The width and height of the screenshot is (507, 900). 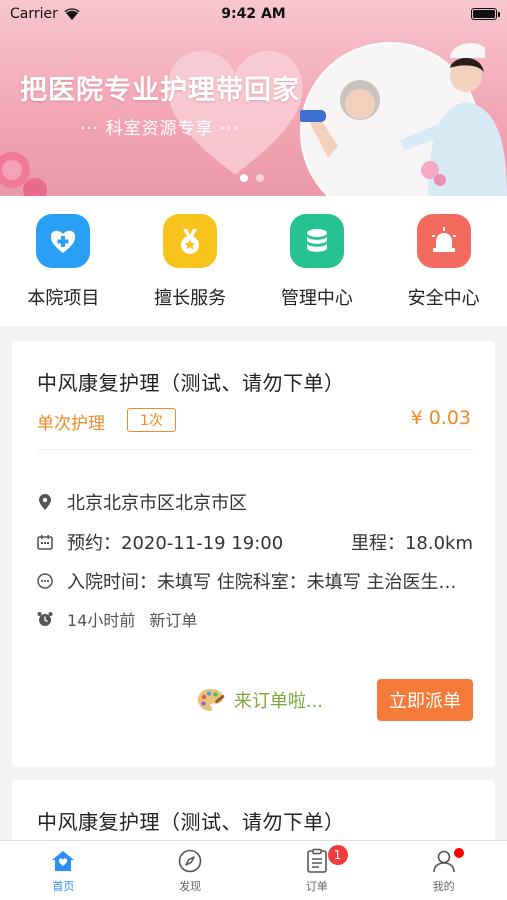 What do you see at coordinates (45, 502) in the screenshot?
I see `location-pin-icon` at bounding box center [45, 502].